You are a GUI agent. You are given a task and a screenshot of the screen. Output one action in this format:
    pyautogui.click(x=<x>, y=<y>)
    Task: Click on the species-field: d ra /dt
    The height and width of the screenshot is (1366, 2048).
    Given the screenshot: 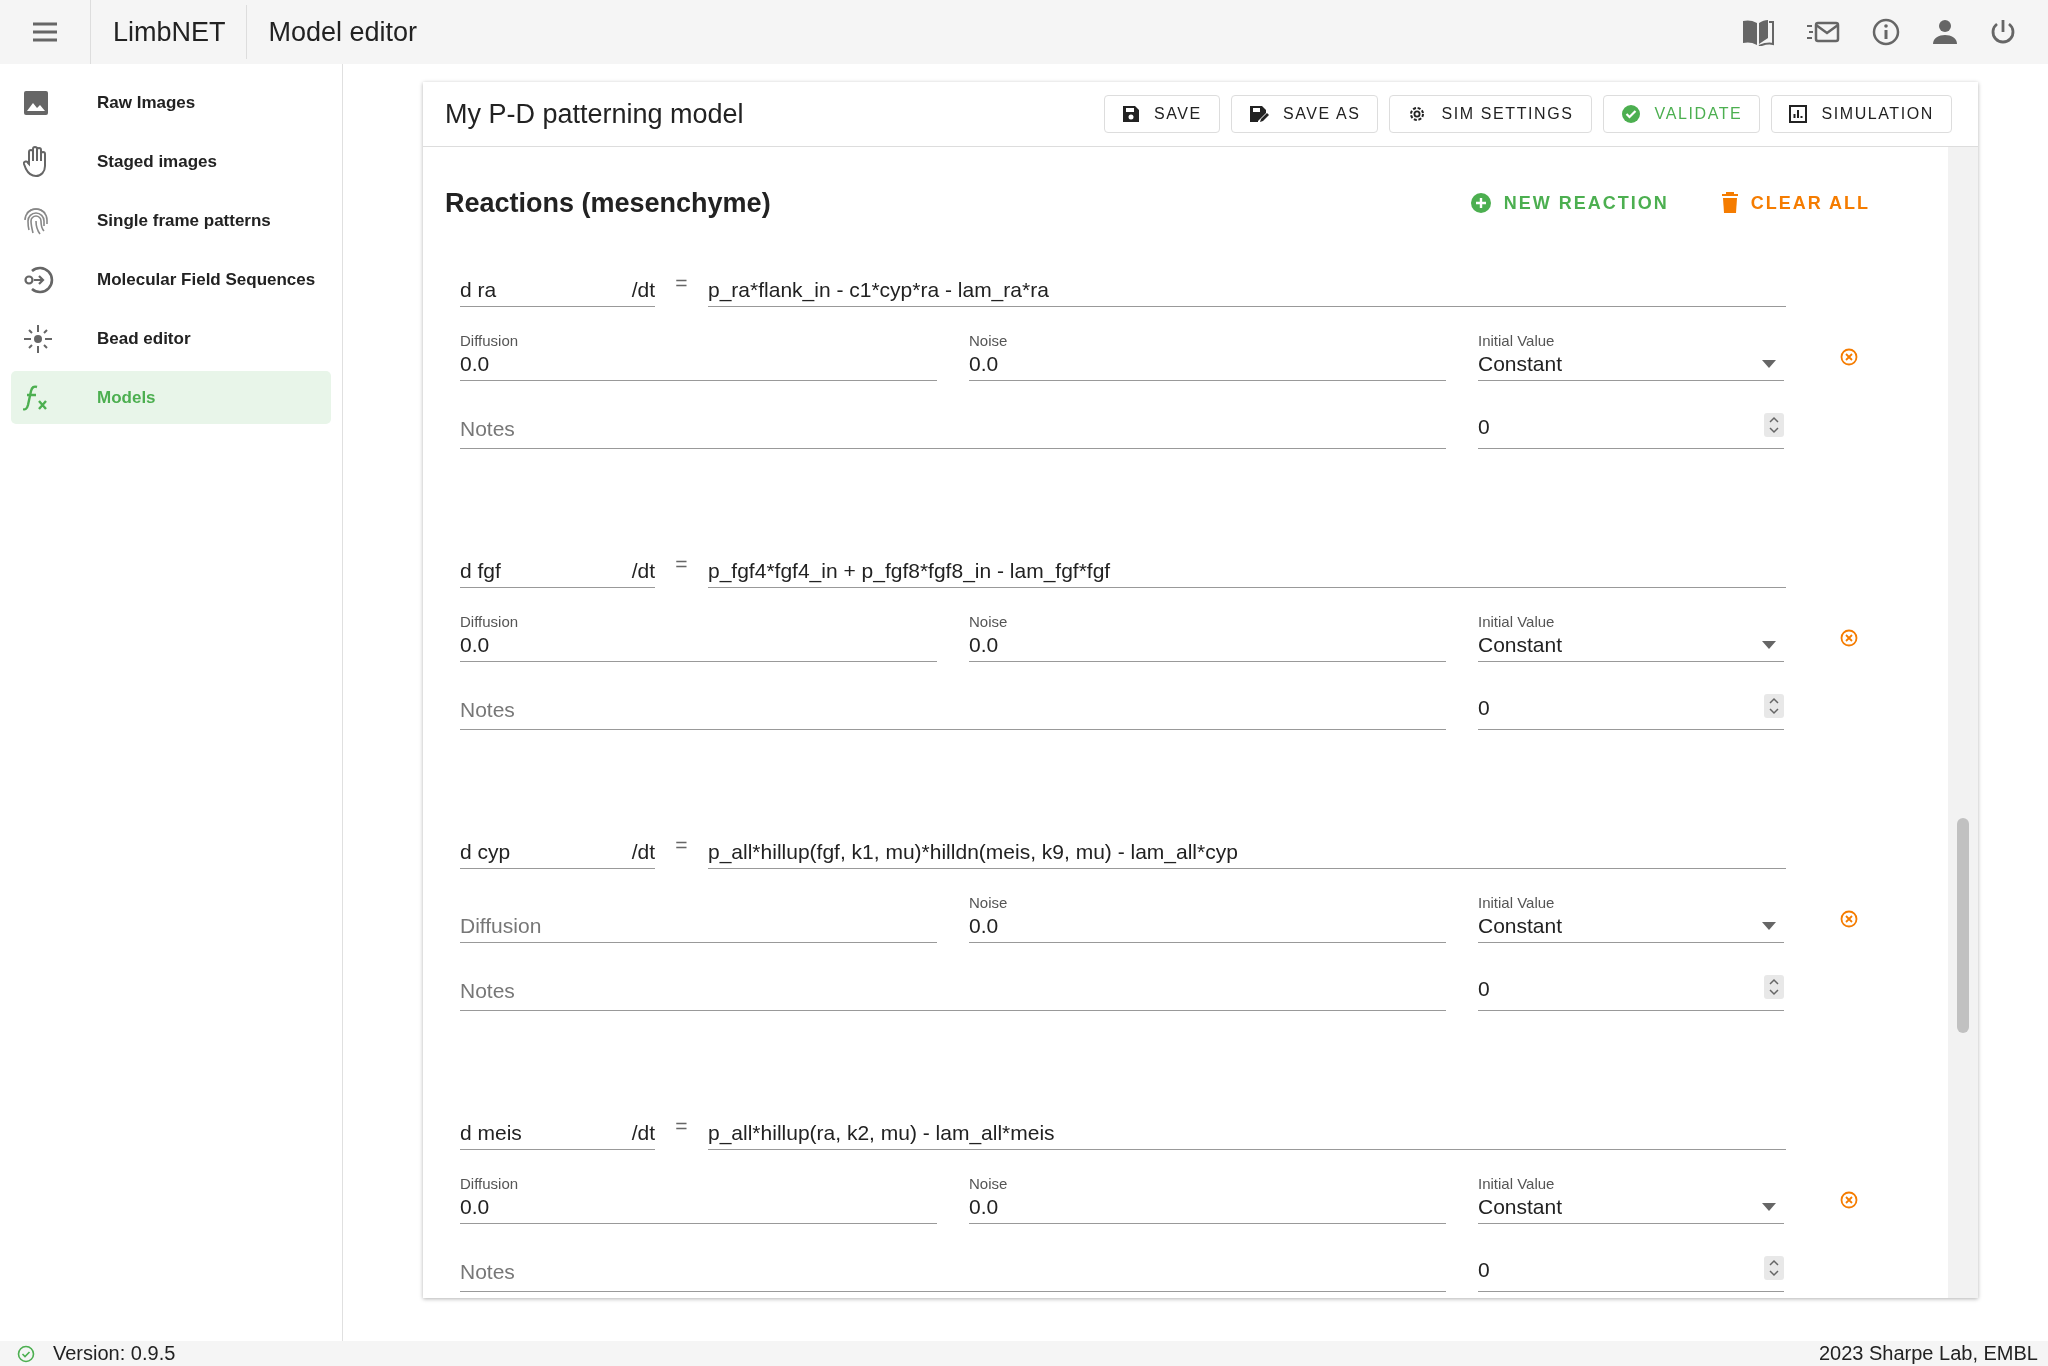 What is the action you would take?
    pyautogui.click(x=557, y=292)
    